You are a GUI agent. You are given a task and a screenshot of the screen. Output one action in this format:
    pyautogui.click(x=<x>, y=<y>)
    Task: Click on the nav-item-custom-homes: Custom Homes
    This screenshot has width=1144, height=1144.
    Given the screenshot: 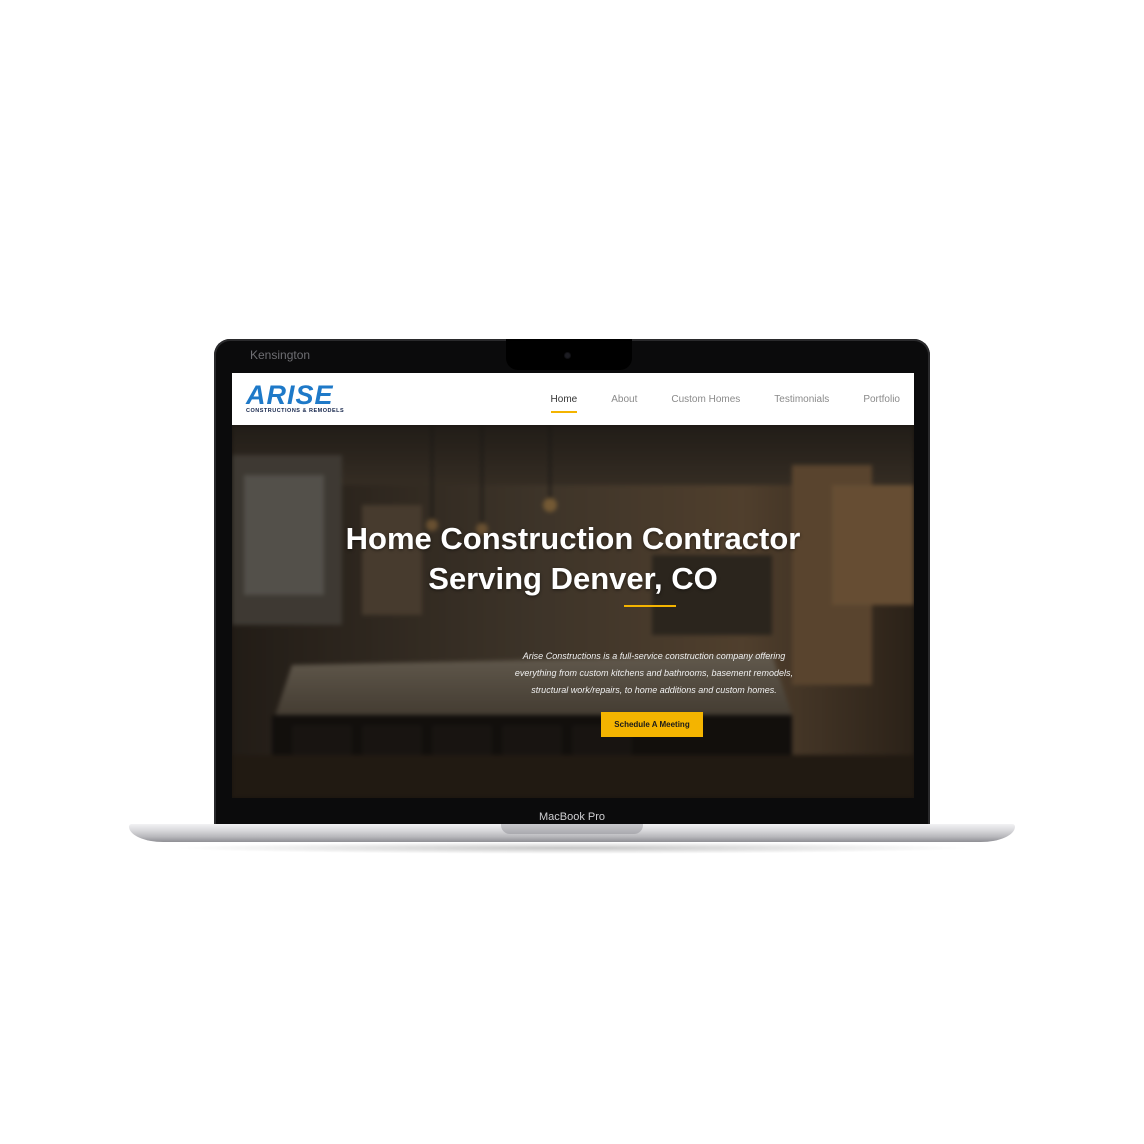 What is the action you would take?
    pyautogui.click(x=705, y=399)
    